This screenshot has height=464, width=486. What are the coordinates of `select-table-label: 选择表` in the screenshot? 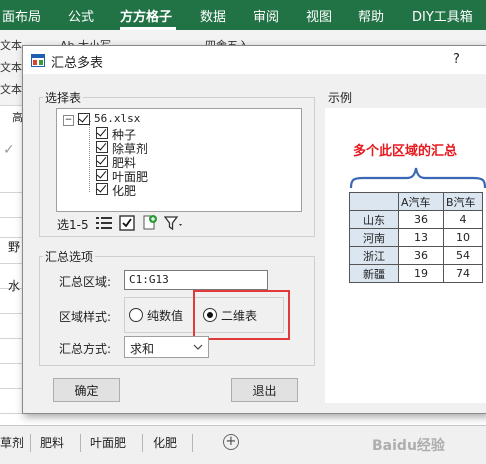 It's located at (63, 97).